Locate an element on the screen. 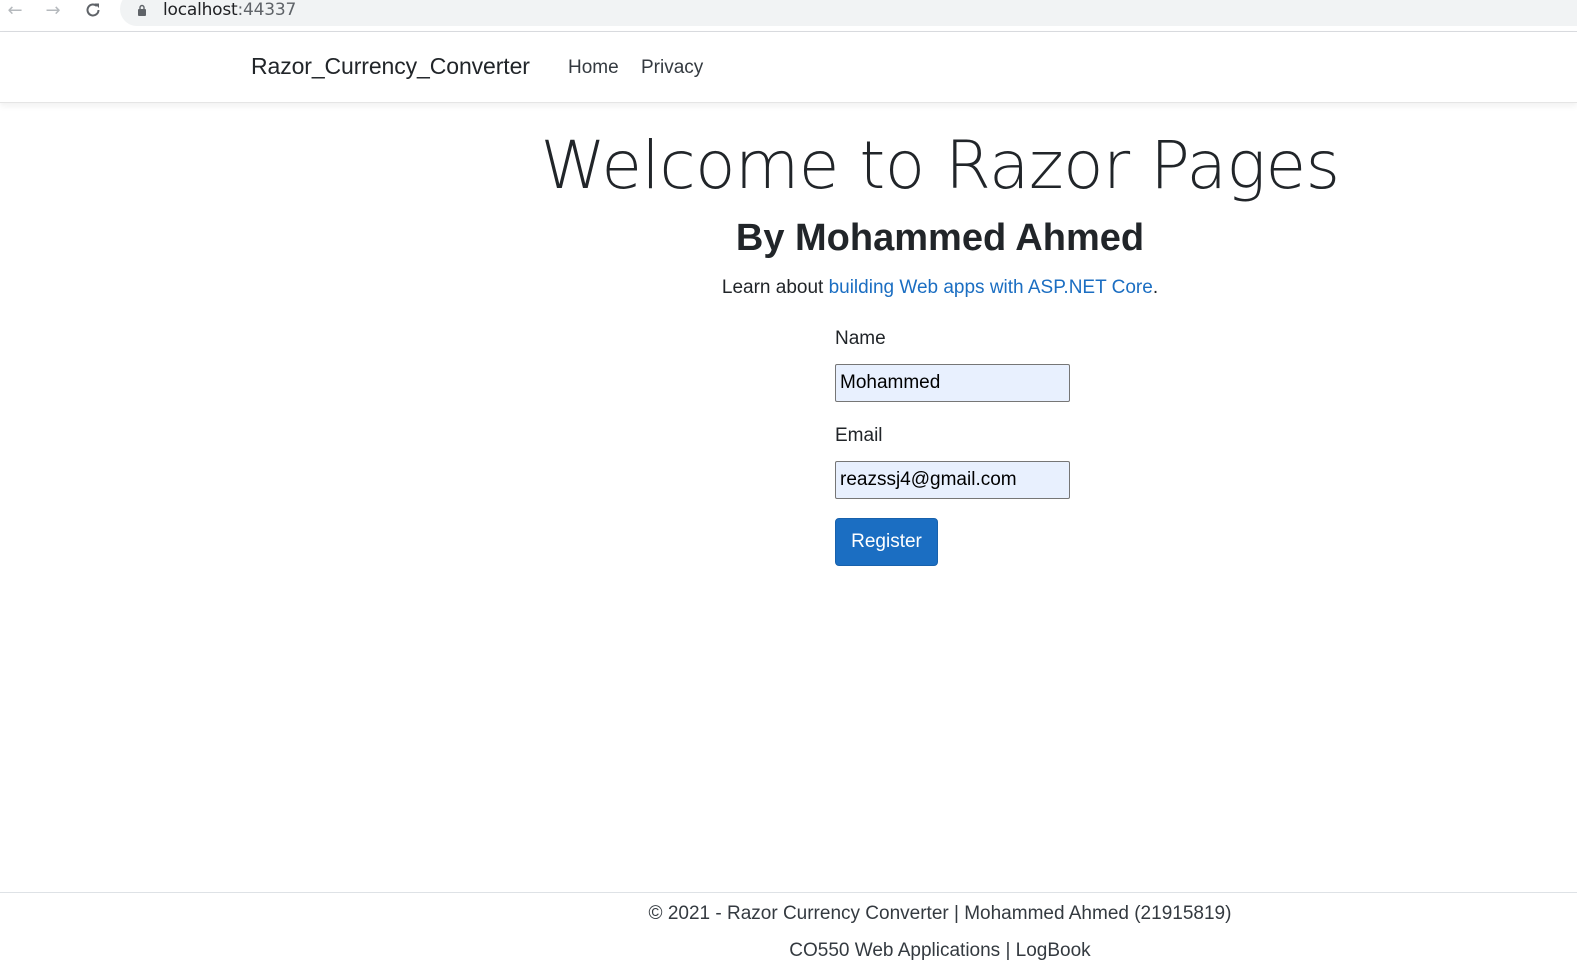  url-text: localhost:44337 is located at coordinates (229, 10).